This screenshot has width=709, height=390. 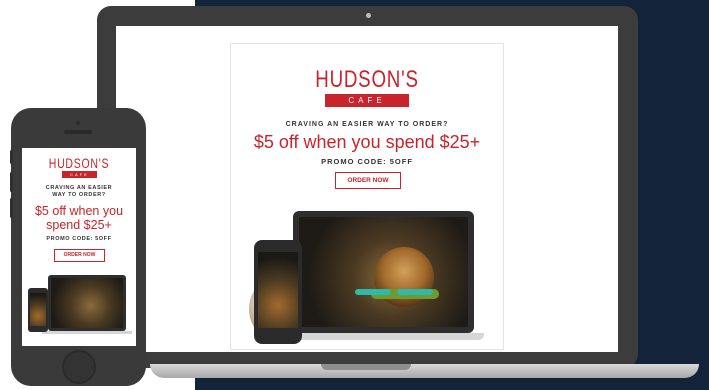 What do you see at coordinates (78, 132) in the screenshot?
I see `phone-speaker` at bounding box center [78, 132].